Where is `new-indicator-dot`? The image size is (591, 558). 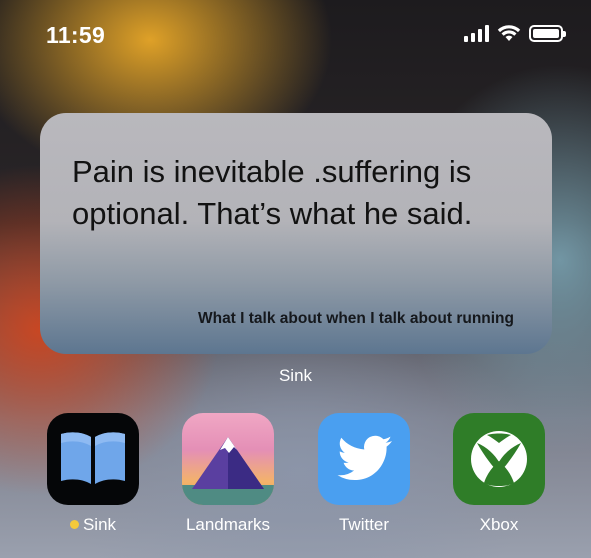
new-indicator-dot is located at coordinates (74, 524).